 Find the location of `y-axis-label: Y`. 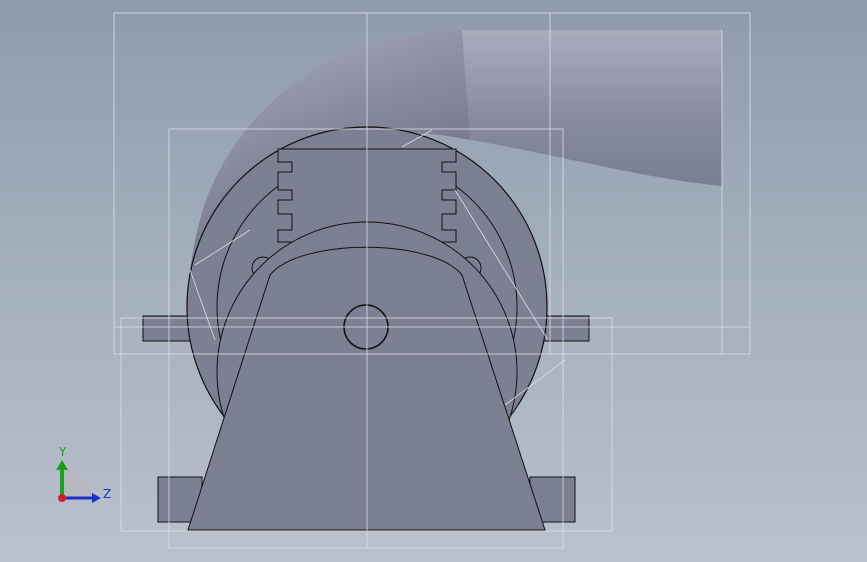

y-axis-label: Y is located at coordinates (62, 452).